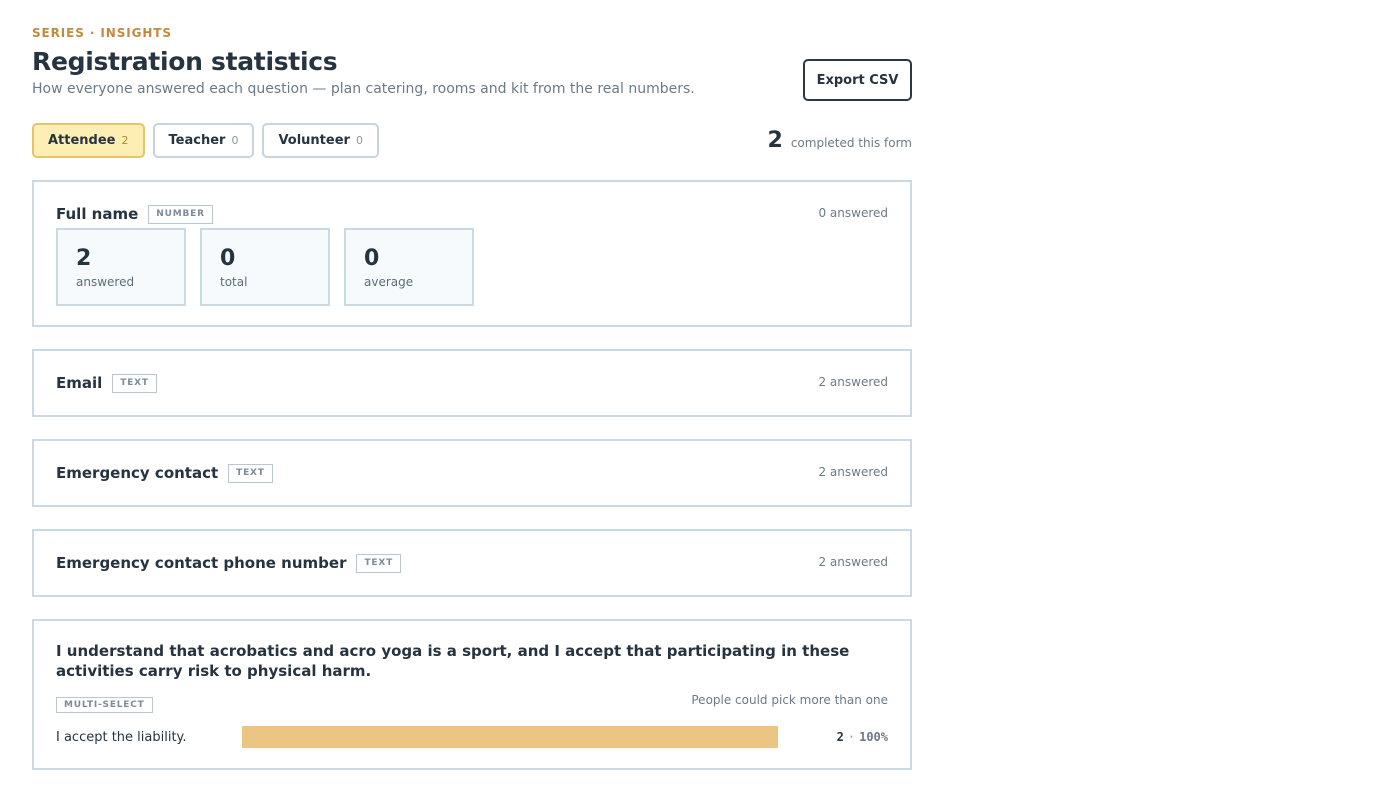 This screenshot has height=795, width=1383. I want to click on option-count: 2, so click(840, 737).